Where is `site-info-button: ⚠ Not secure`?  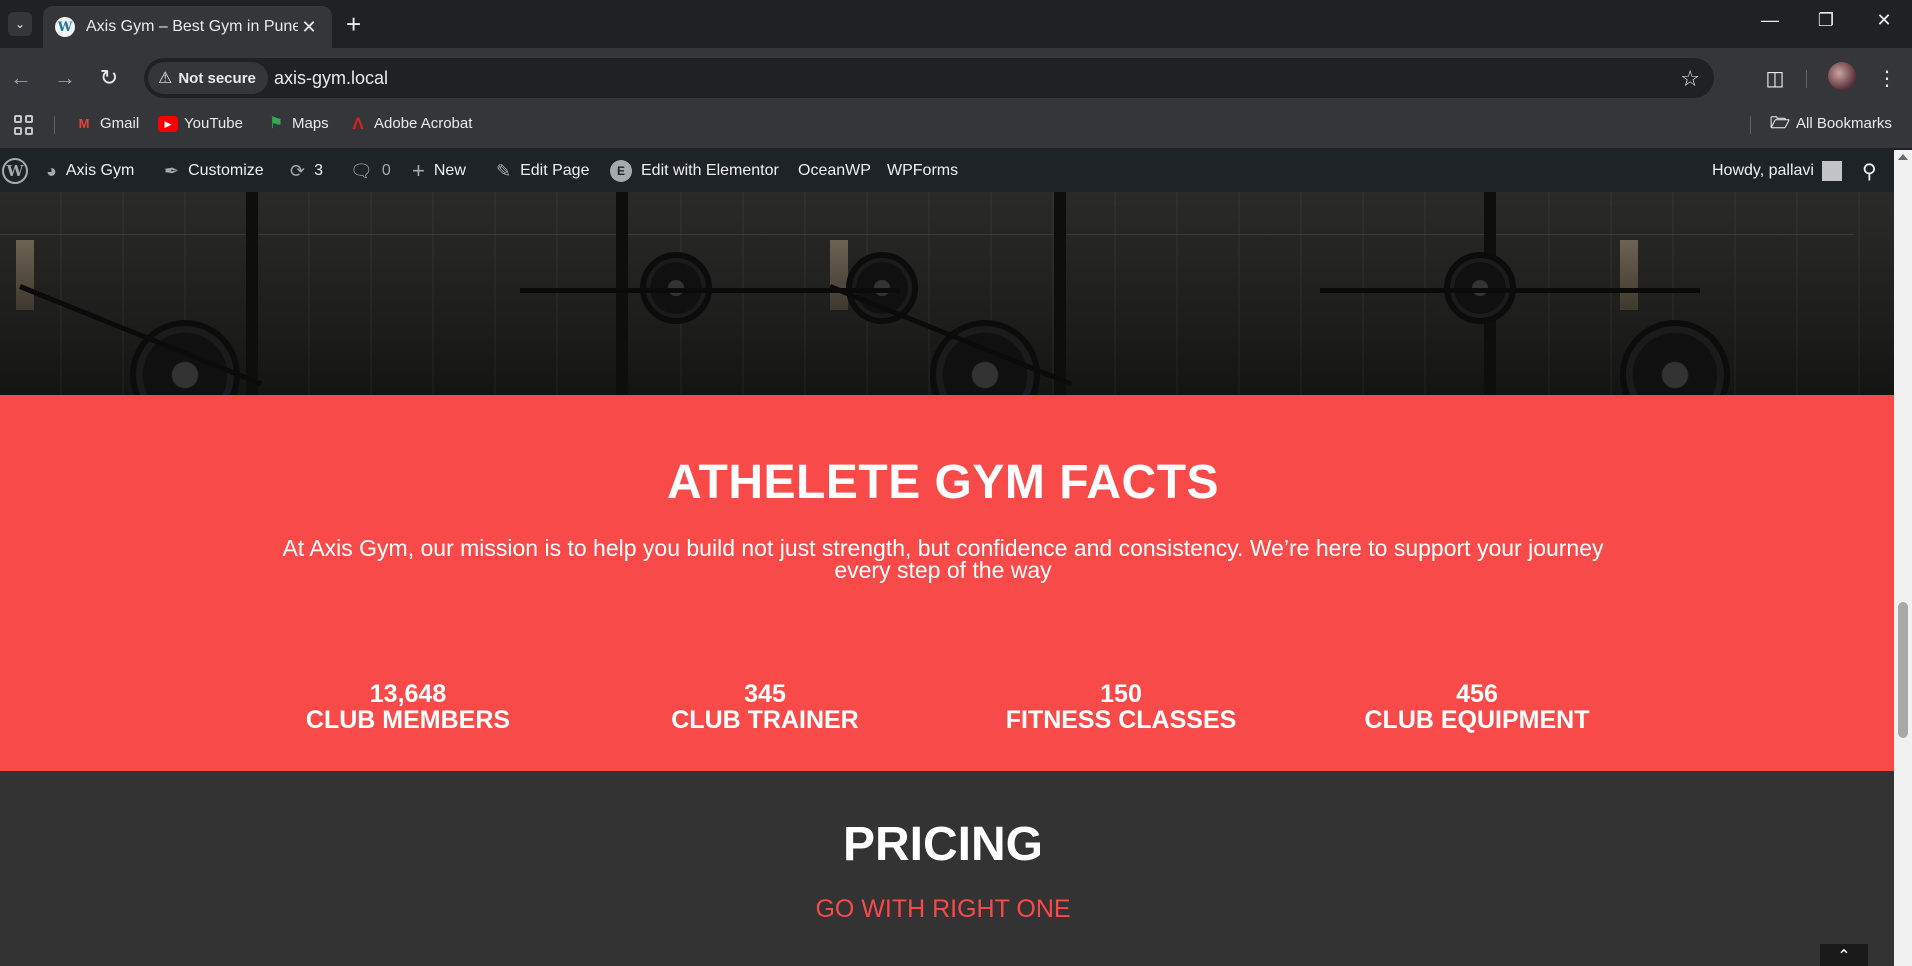
site-info-button: ⚠ Not secure is located at coordinates (208, 78).